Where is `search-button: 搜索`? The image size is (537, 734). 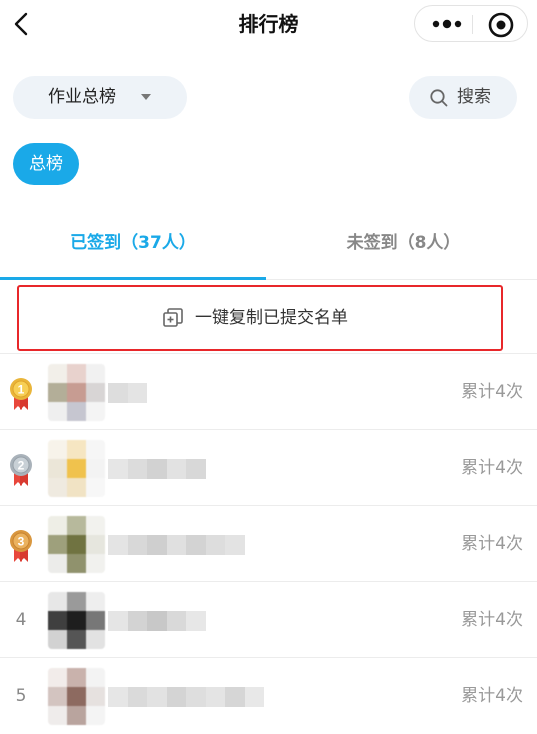
search-button: 搜索 is located at coordinates (463, 97).